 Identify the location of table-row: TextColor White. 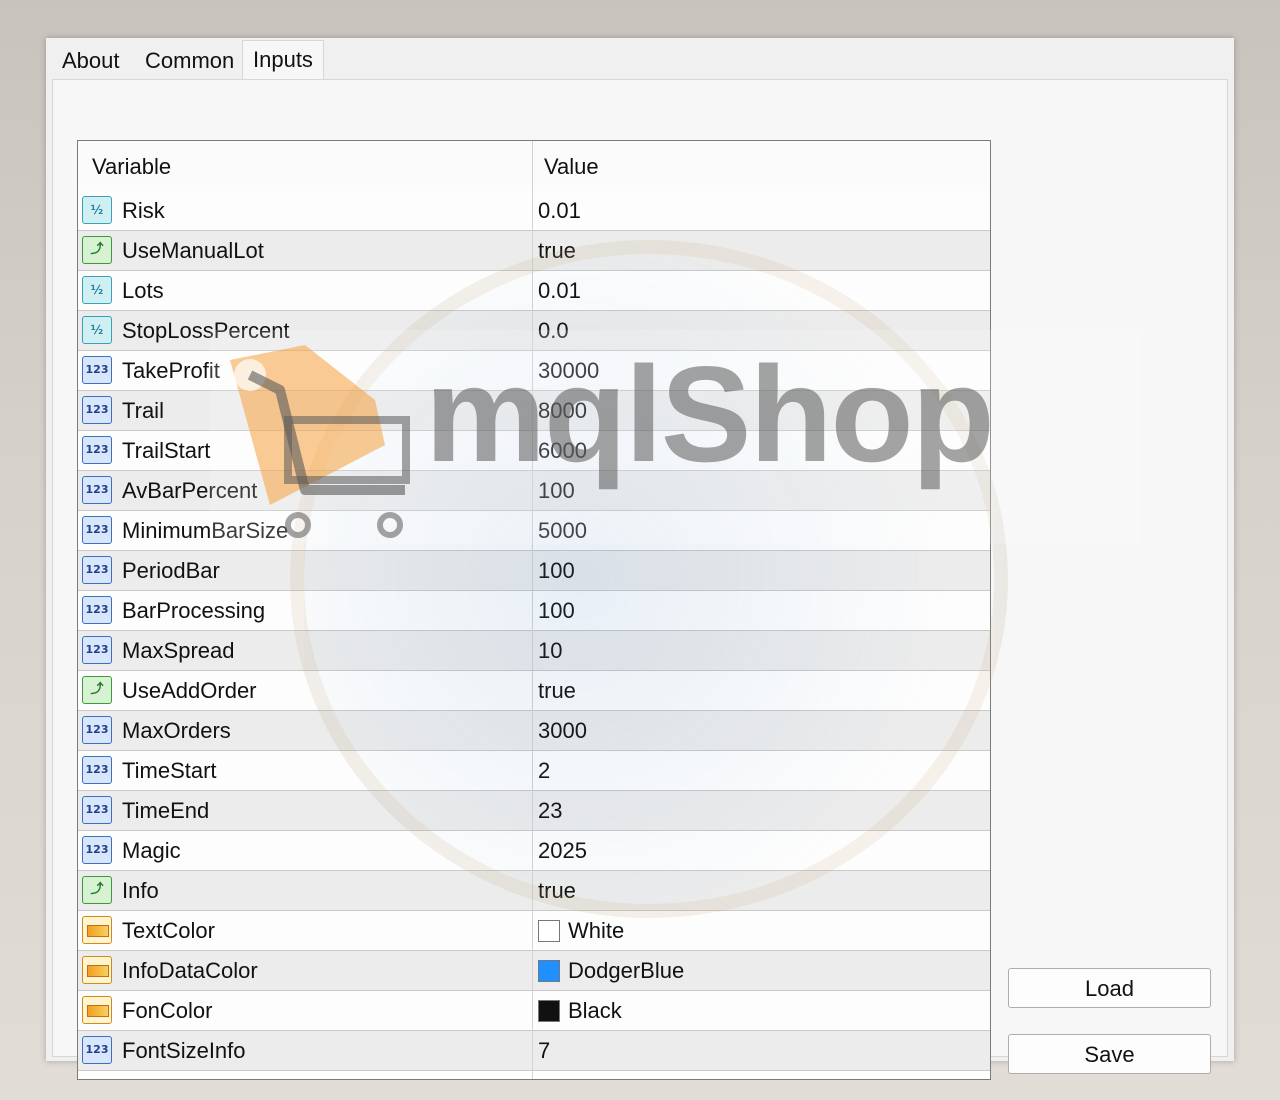
(534, 931).